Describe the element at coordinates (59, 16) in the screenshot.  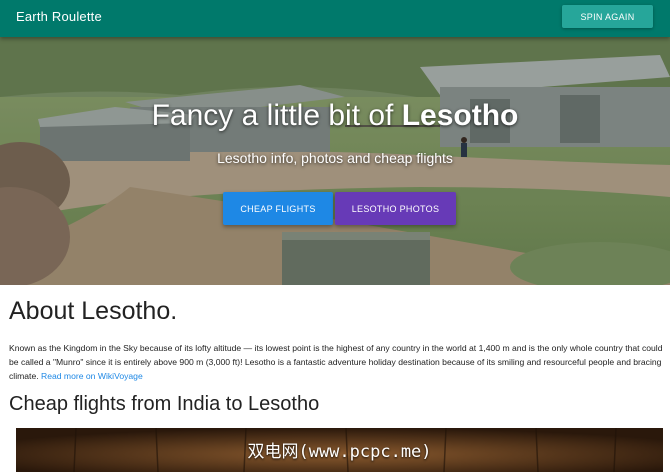
I see `app-title: Earth Roulette` at that location.